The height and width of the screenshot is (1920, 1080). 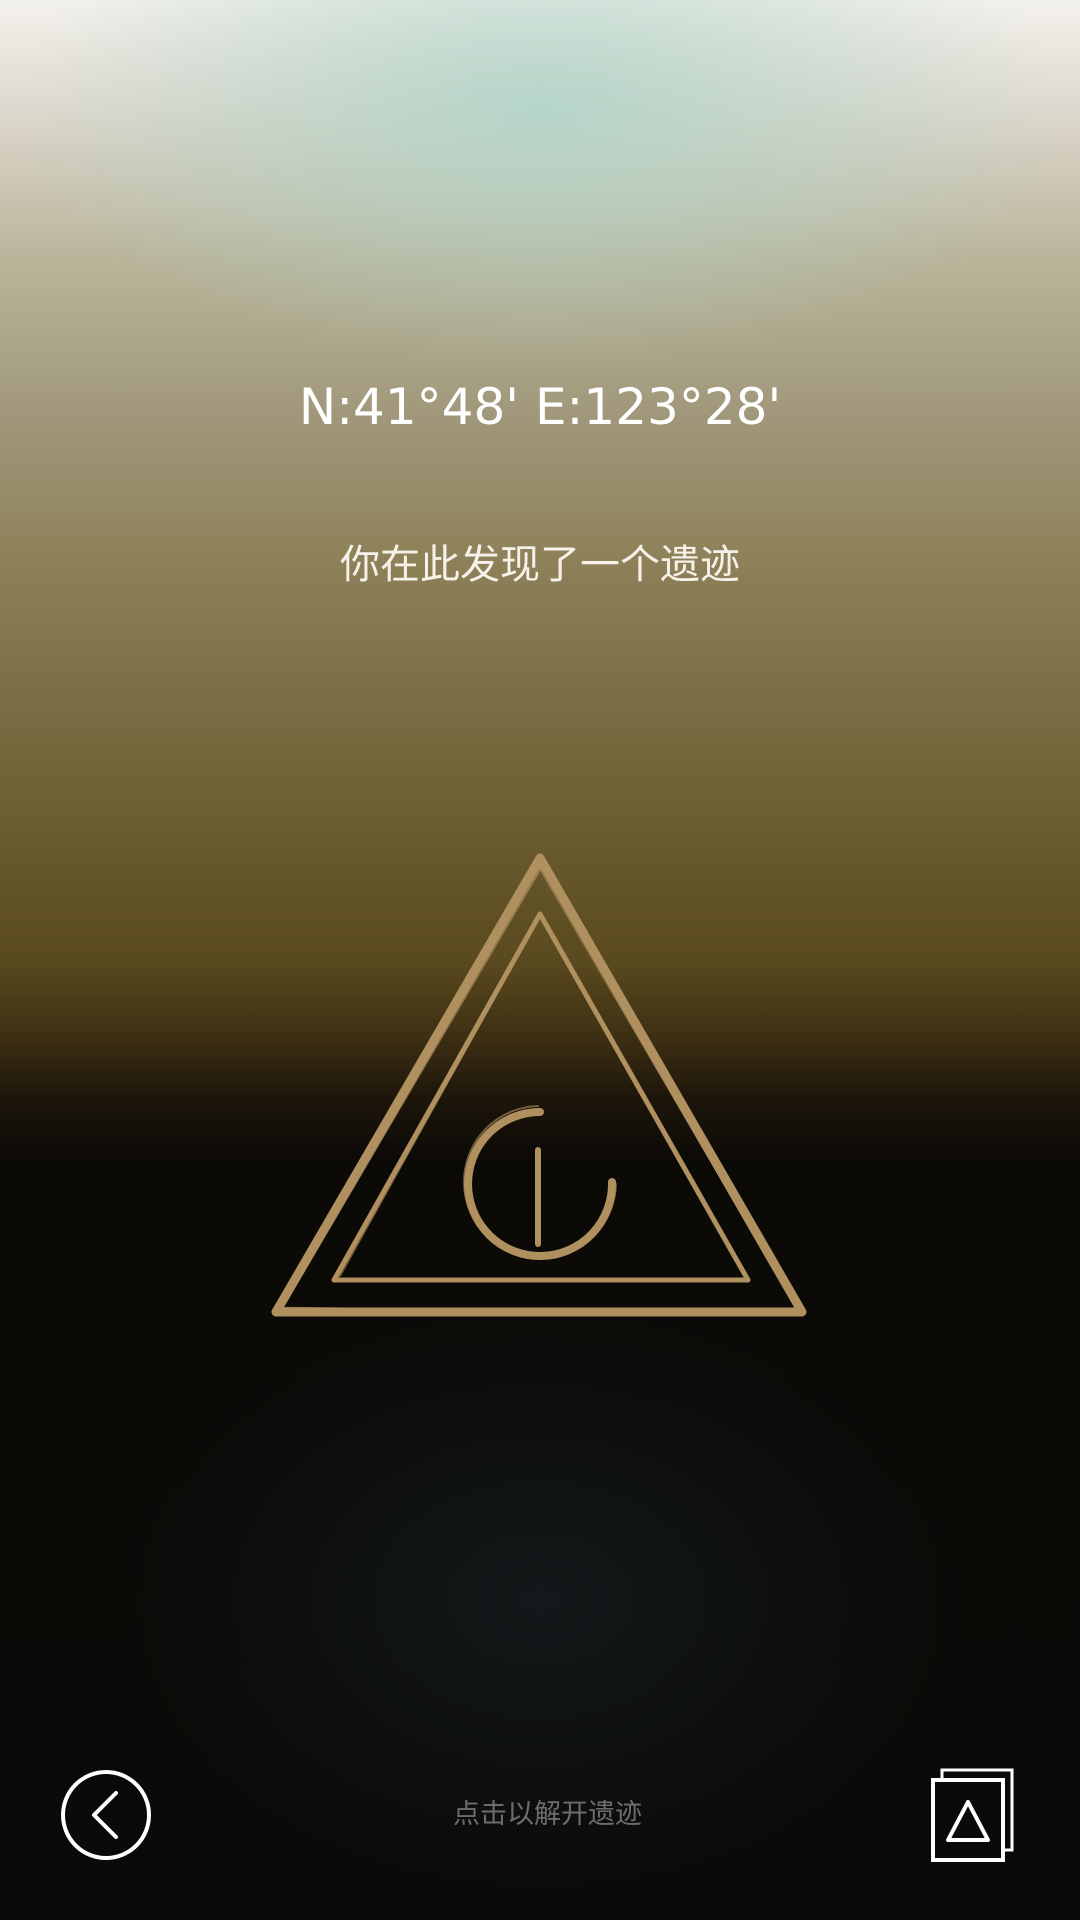 I want to click on triangle-eye-relic-icon, so click(x=540, y=1088).